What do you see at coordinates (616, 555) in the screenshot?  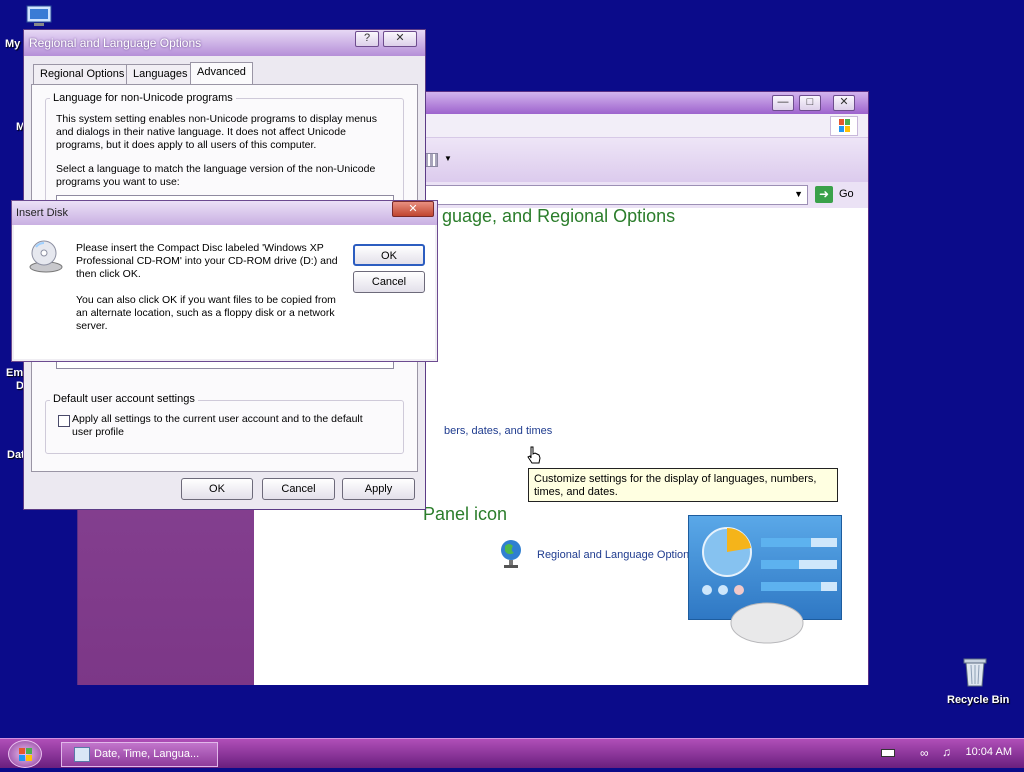 I see `regional-language-options-link: Regional and Language Options` at bounding box center [616, 555].